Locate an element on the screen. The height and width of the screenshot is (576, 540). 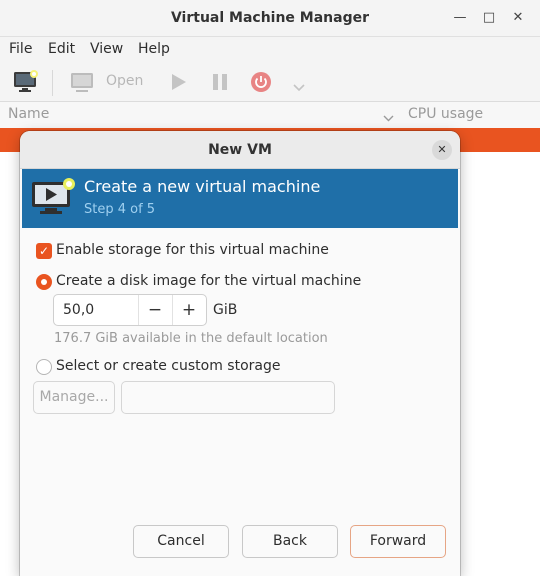
wizard-step: Step 4 of 5 is located at coordinates (120, 209).